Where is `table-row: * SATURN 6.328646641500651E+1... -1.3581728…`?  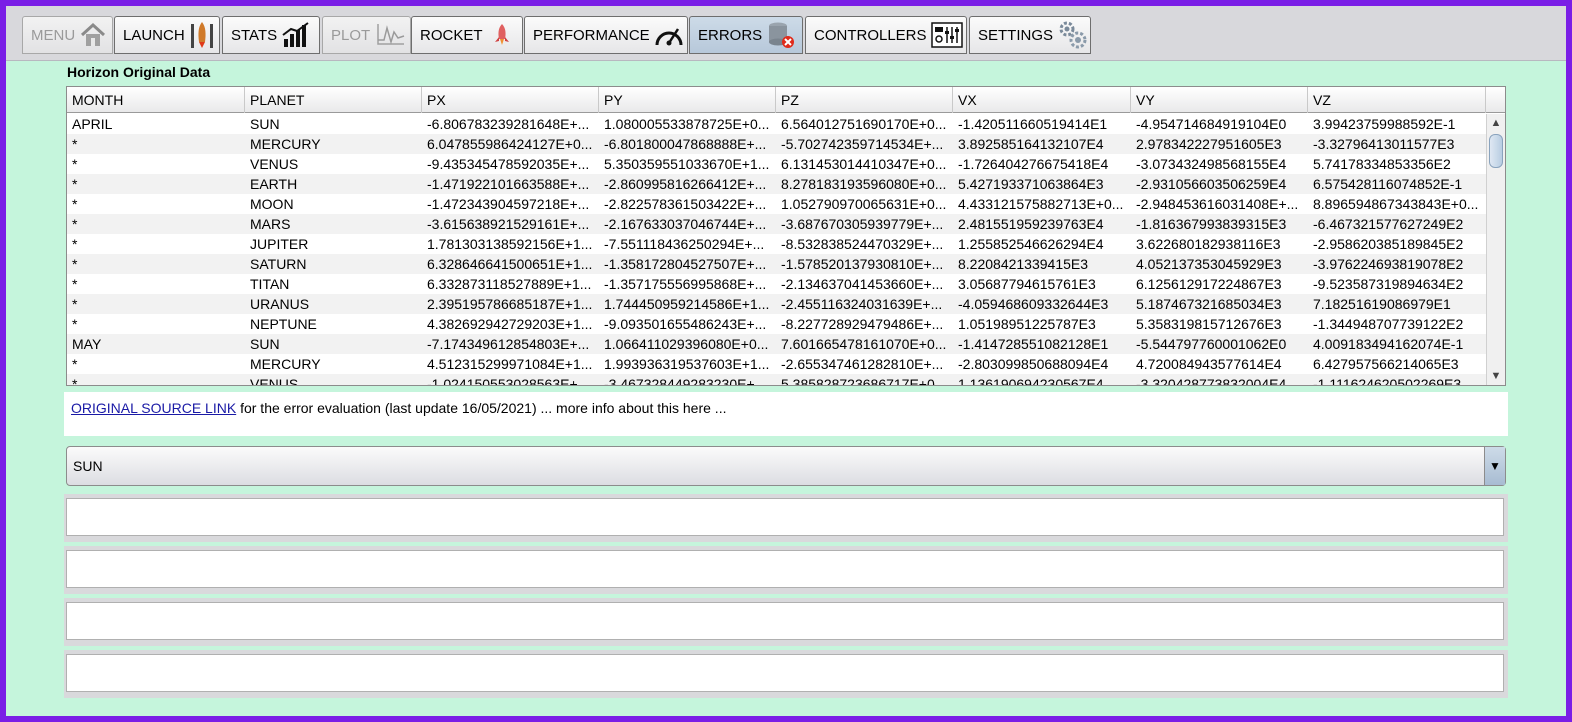 table-row: * SATURN 6.328646641500651E+1... -1.3581728… is located at coordinates (776, 264).